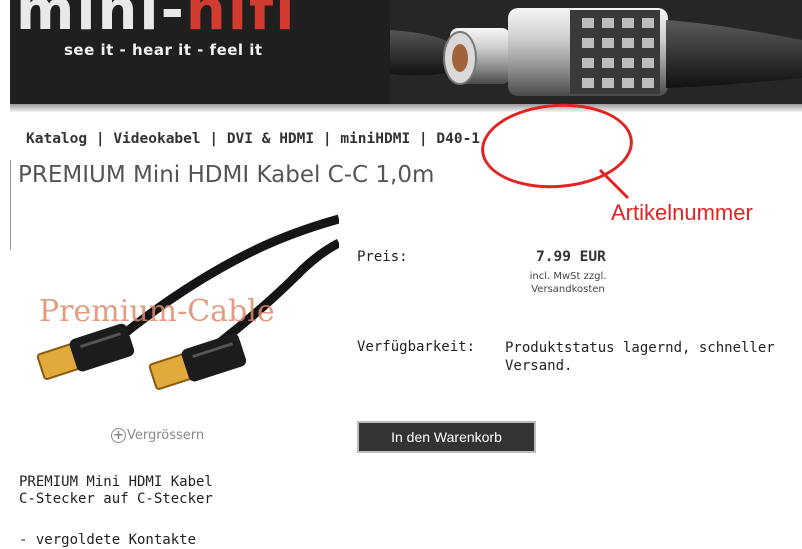 Image resolution: width=802 pixels, height=549 pixels. Describe the element at coordinates (406, 108) in the screenshot. I see `banner-divider` at that location.